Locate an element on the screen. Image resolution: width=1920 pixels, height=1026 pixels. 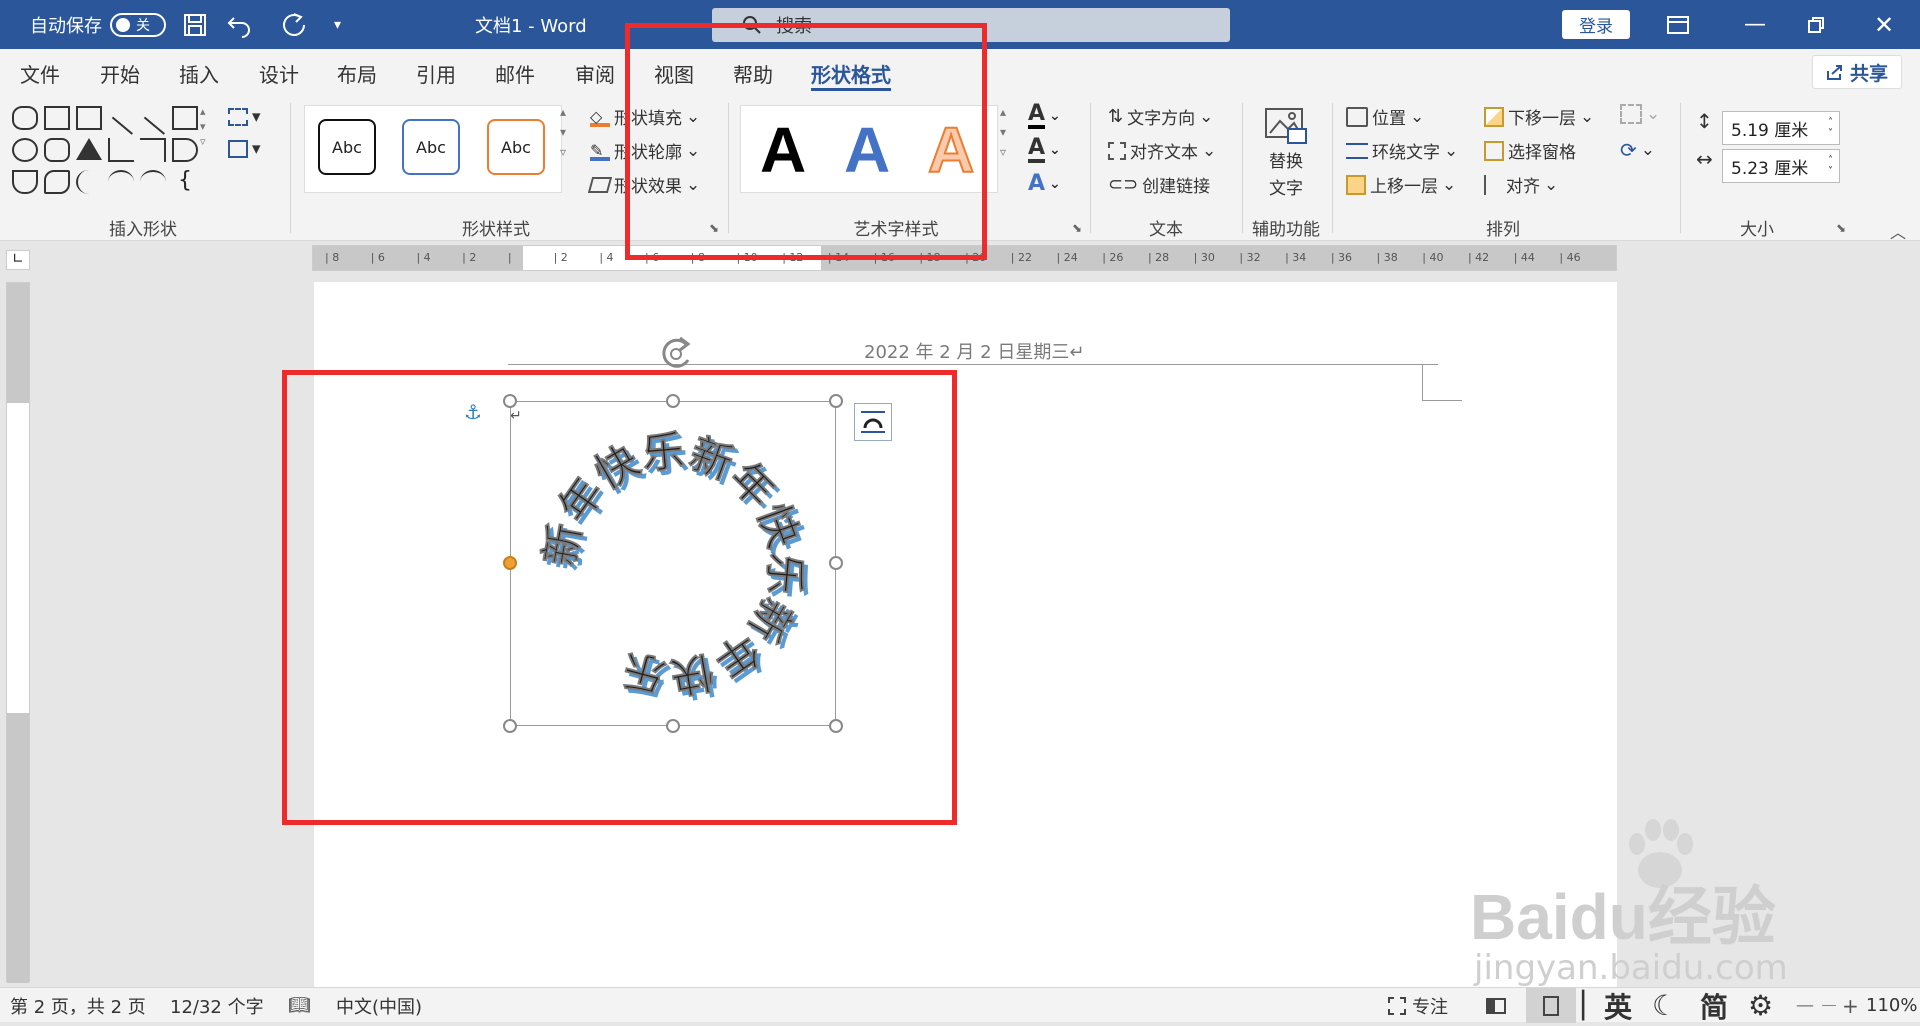
tab-mailings: 邮件 is located at coordinates (515, 73).